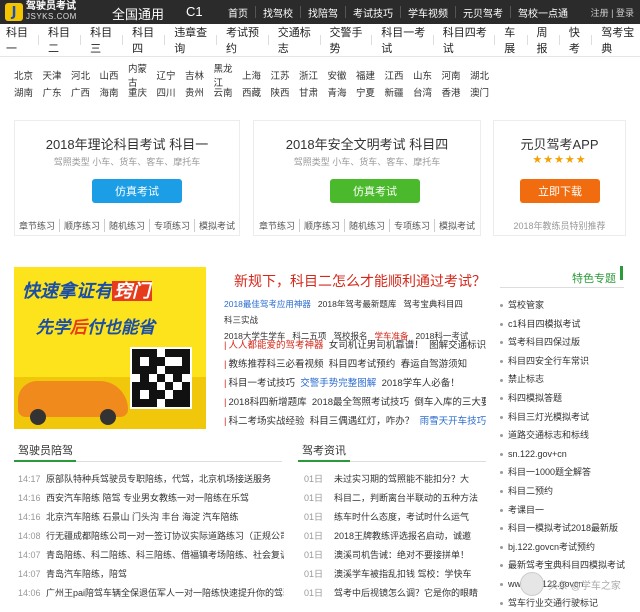  Describe the element at coordinates (278, 12) in the screenshot. I see `top-nav-find-school: 找驾校` at that location.